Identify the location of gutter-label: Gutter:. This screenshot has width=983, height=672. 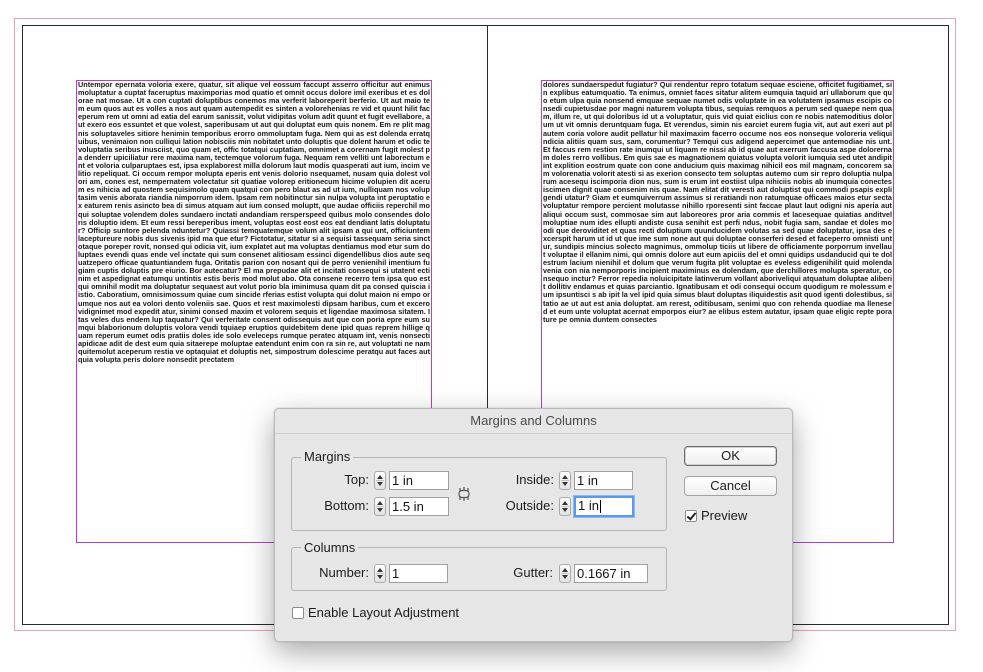
(533, 572).